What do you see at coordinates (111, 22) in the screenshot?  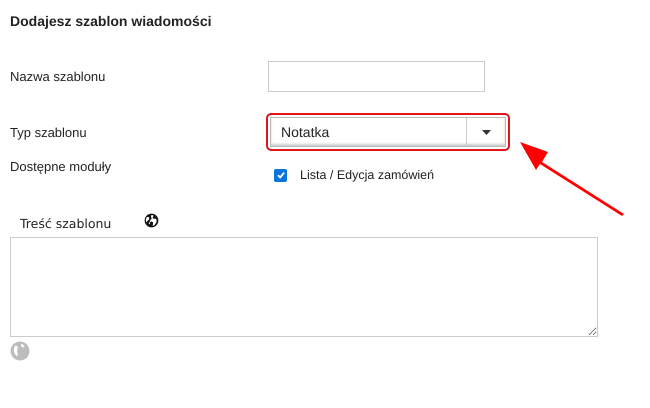 I see `form-title: Dodajesz szablon wiadomości` at bounding box center [111, 22].